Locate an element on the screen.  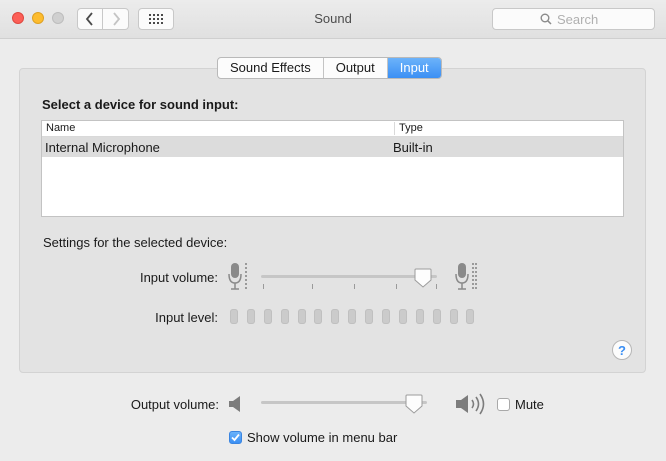
speaker-high-icon is located at coordinates (470, 404).